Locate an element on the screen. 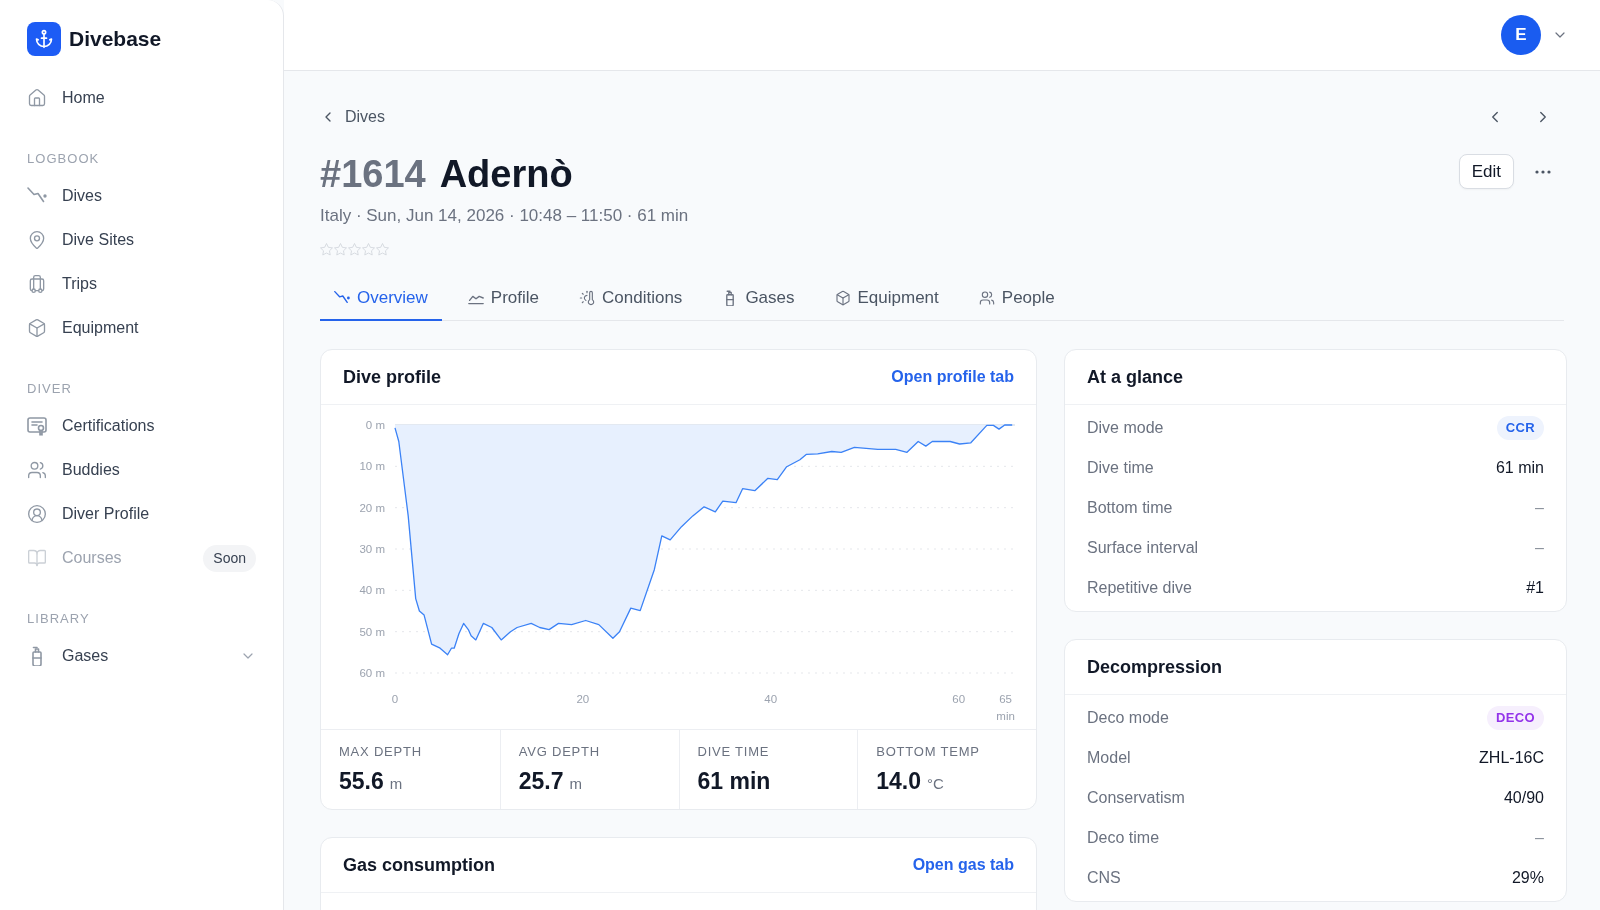 The image size is (1600, 910). nav-item: Buddies is located at coordinates (141, 470).